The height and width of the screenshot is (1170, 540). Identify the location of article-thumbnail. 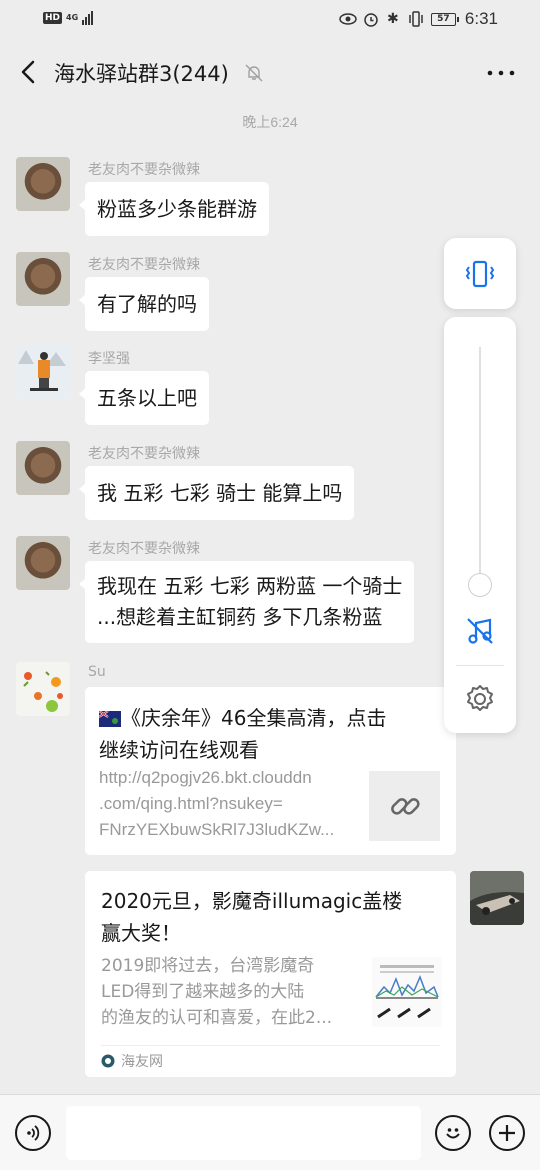
(407, 992).